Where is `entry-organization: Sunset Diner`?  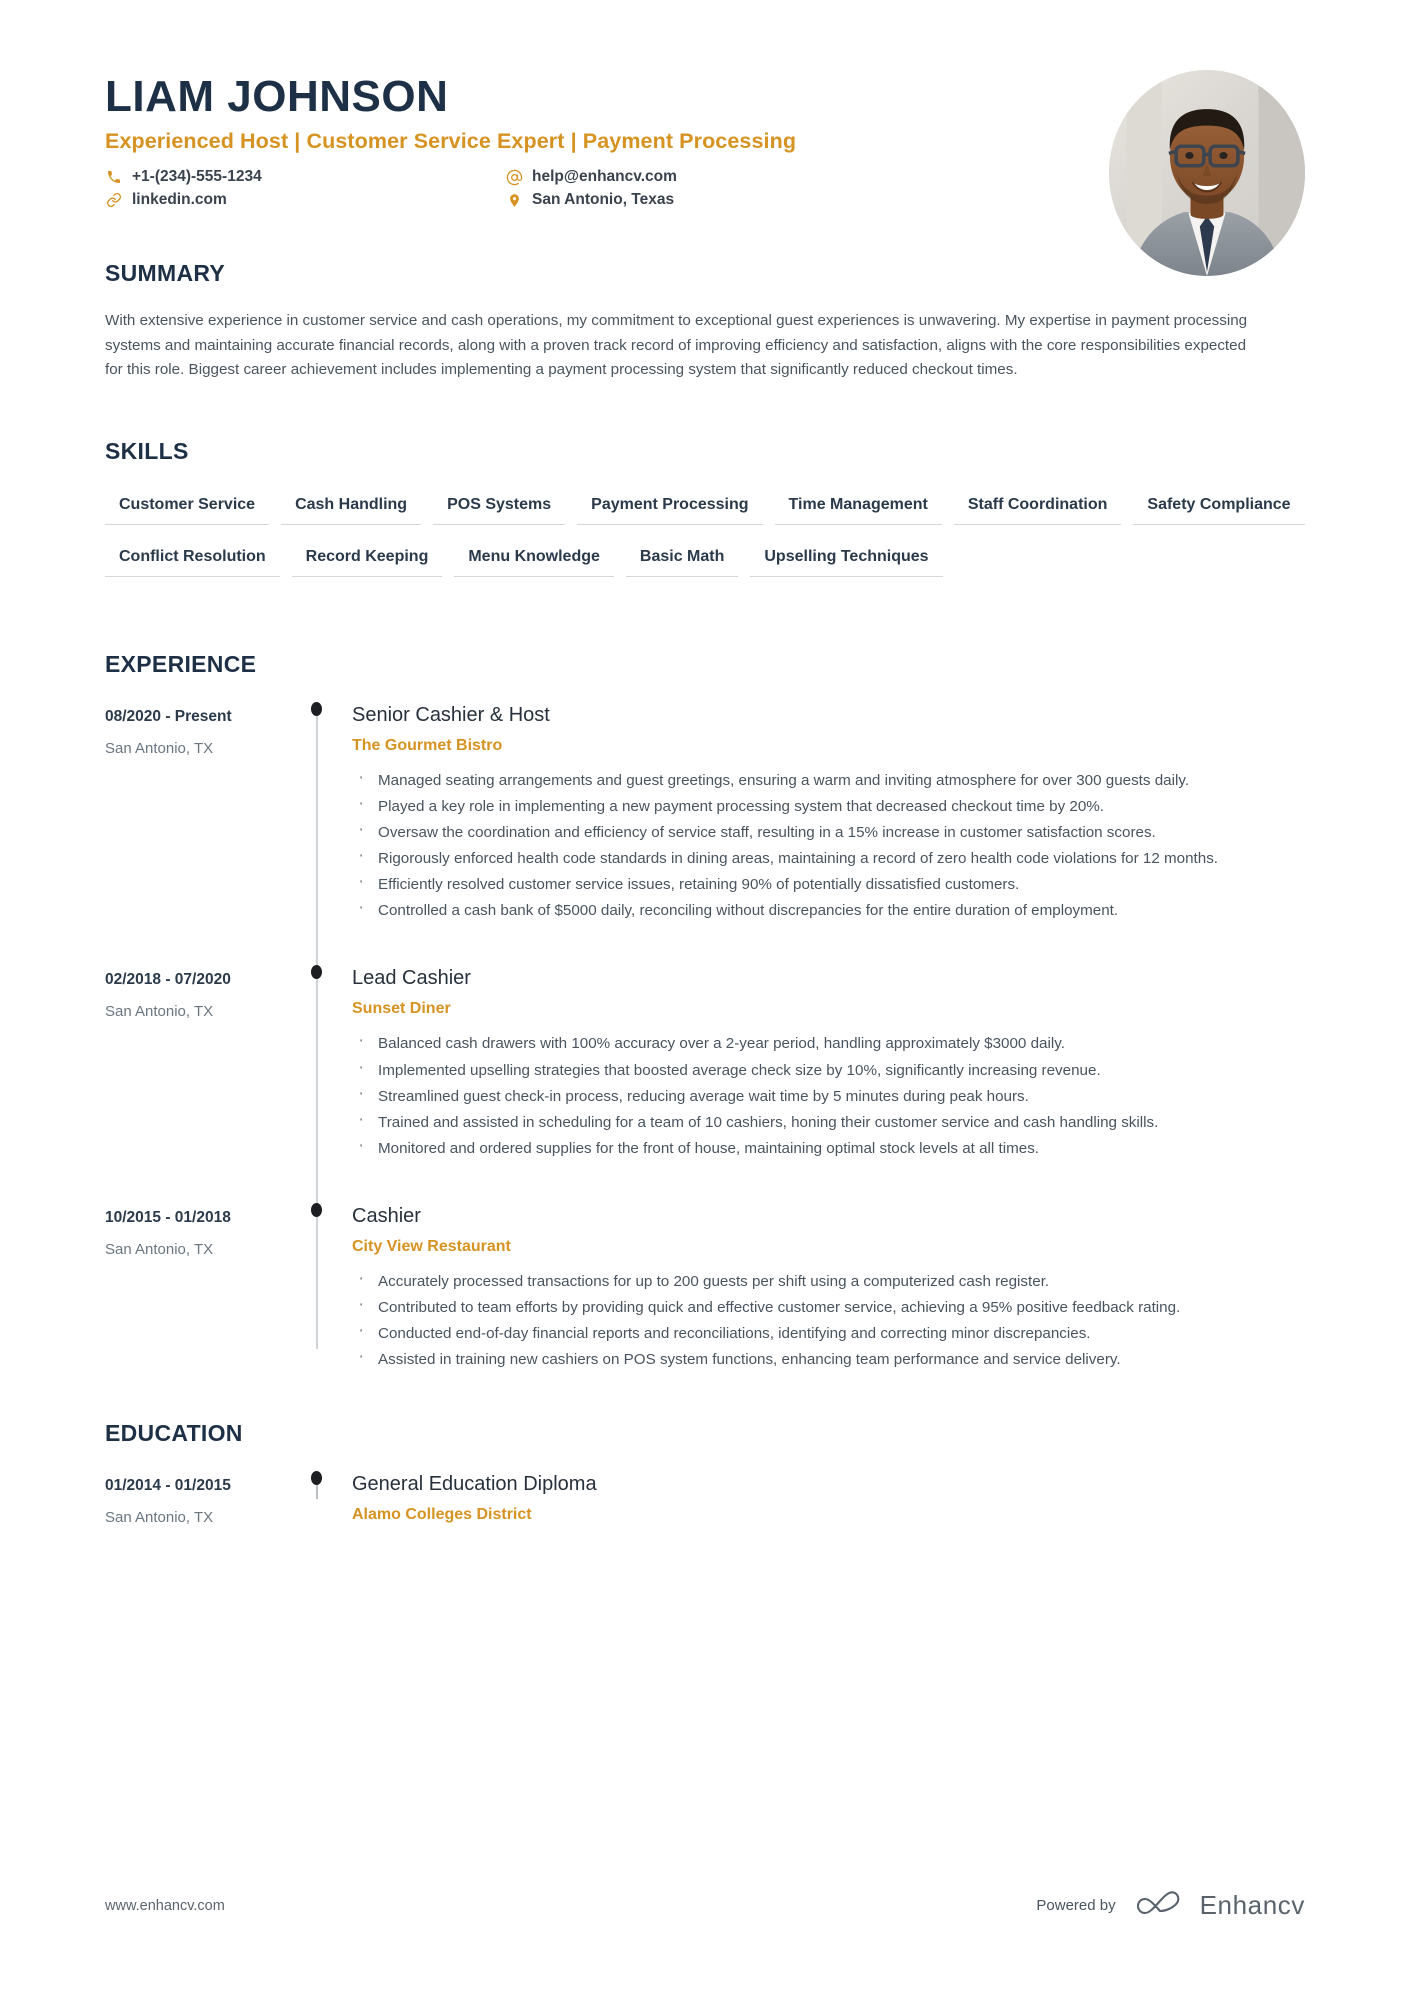 entry-organization: Sunset Diner is located at coordinates (401, 1009).